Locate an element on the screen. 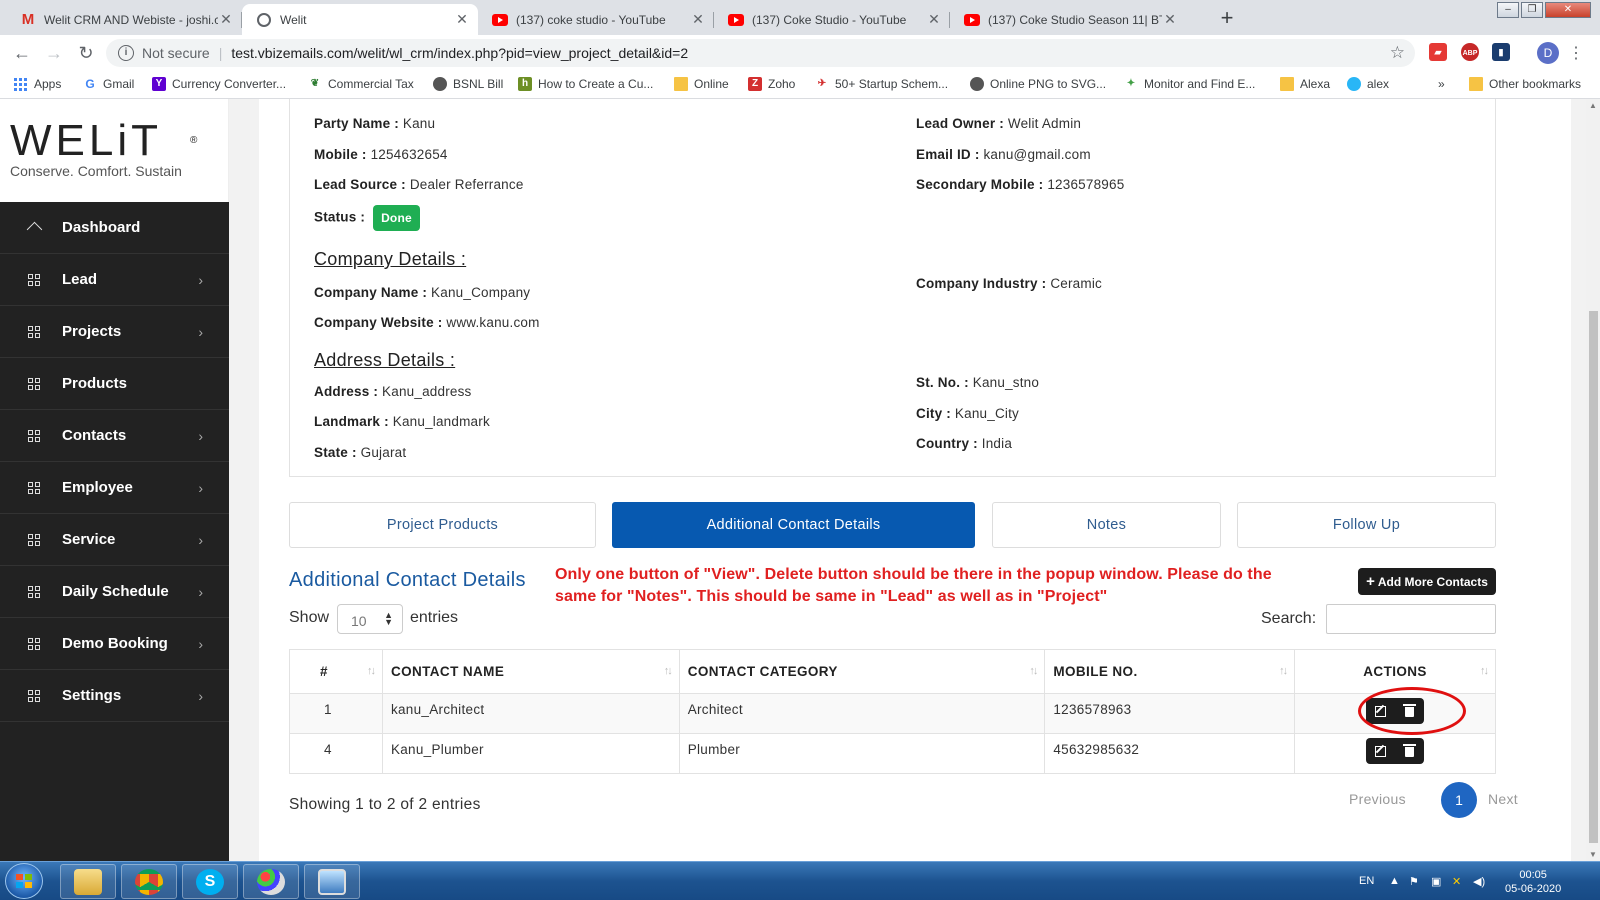 This screenshot has width=1600, height=900. grid-icon is located at coordinates (34, 331).